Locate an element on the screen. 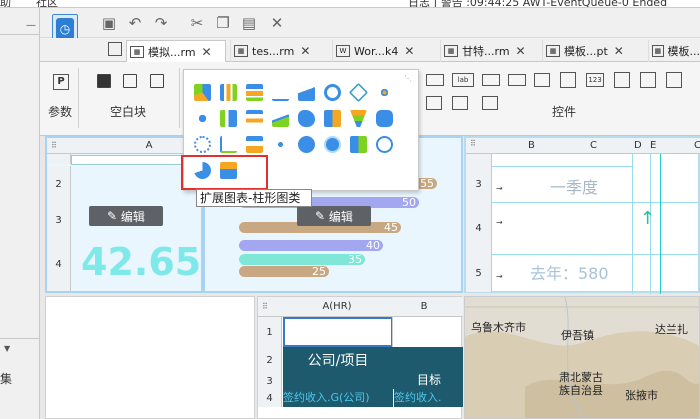  kpi-value: 42.65% is located at coordinates (141, 262).